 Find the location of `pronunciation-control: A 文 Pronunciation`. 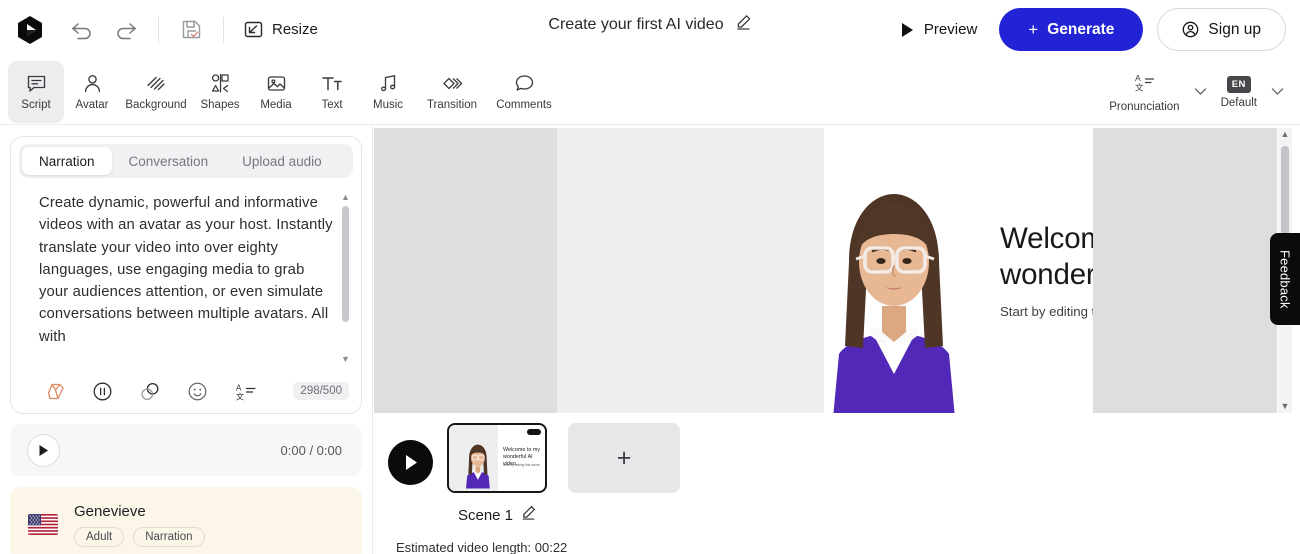

pronunciation-control: A 文 Pronunciation is located at coordinates (1144, 92).